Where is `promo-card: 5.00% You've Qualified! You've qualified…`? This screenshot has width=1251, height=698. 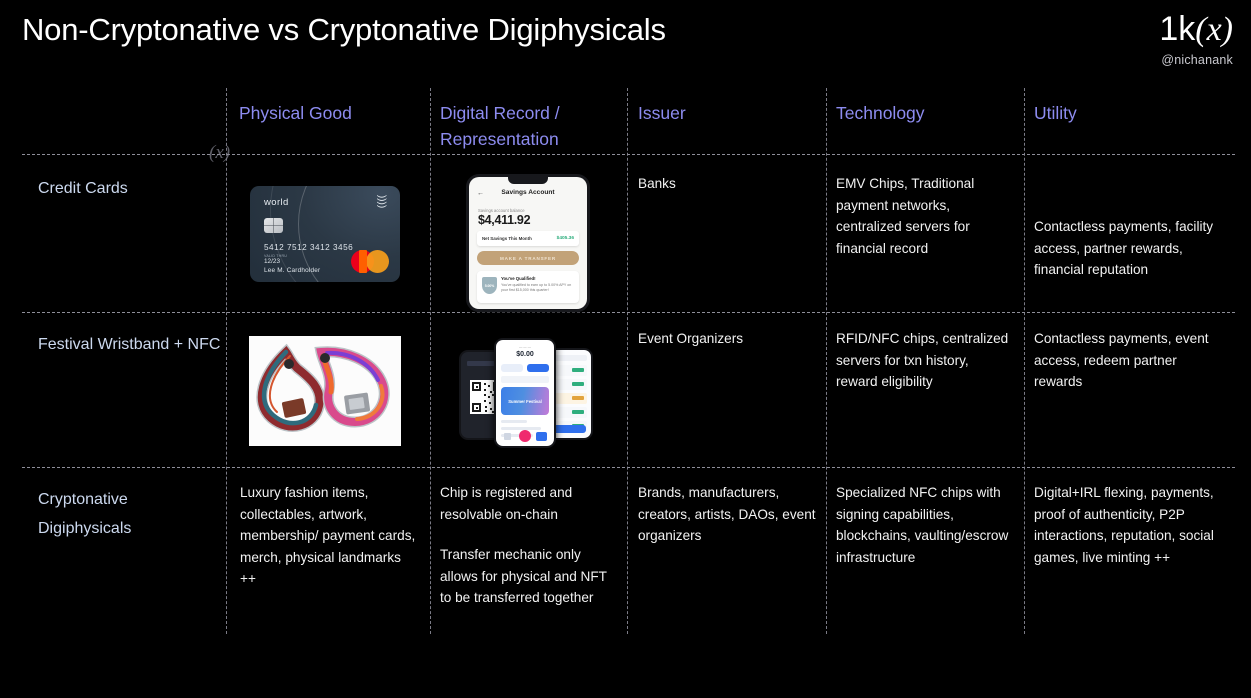
promo-card: 5.00% You've Qualified! You've qualified… is located at coordinates (528, 287).